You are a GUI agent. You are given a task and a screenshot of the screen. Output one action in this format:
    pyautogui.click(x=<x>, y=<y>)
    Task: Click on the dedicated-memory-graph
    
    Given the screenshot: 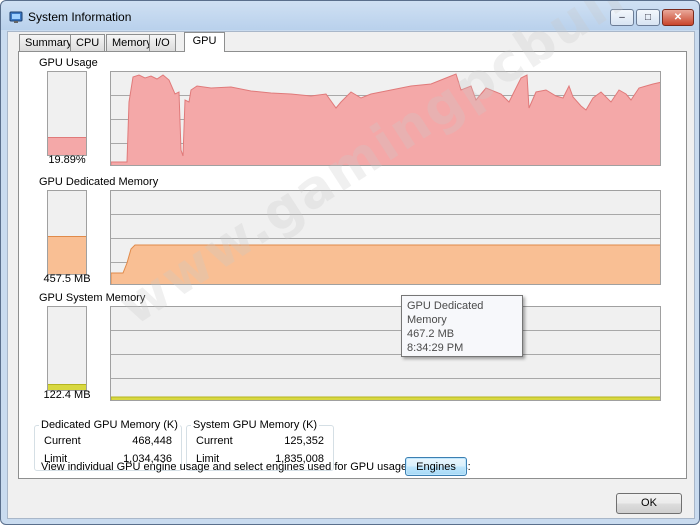 What is the action you would take?
    pyautogui.click(x=385, y=237)
    